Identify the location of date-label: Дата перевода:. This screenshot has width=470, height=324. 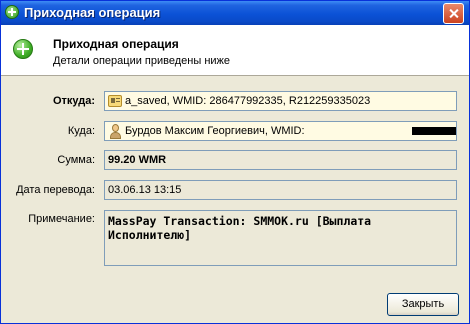
(55, 190).